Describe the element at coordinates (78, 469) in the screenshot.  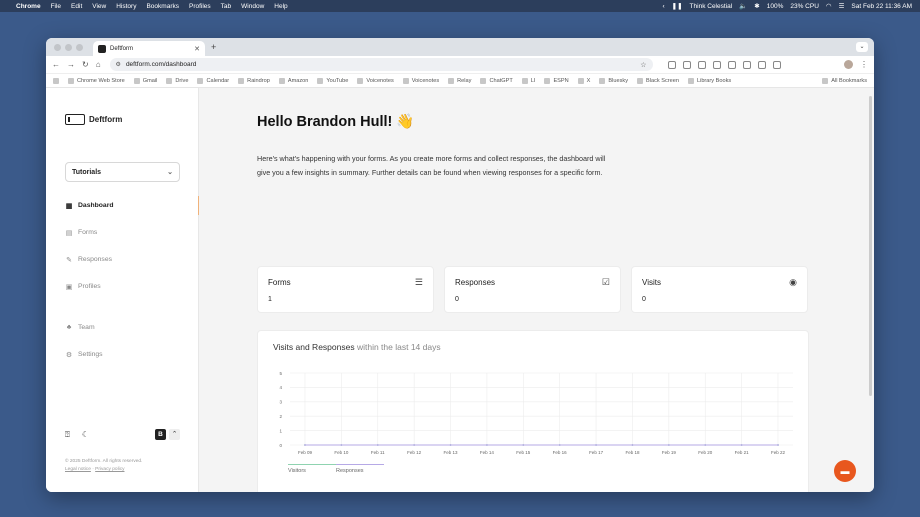
I see `legal-notice-link: Legal notice` at that location.